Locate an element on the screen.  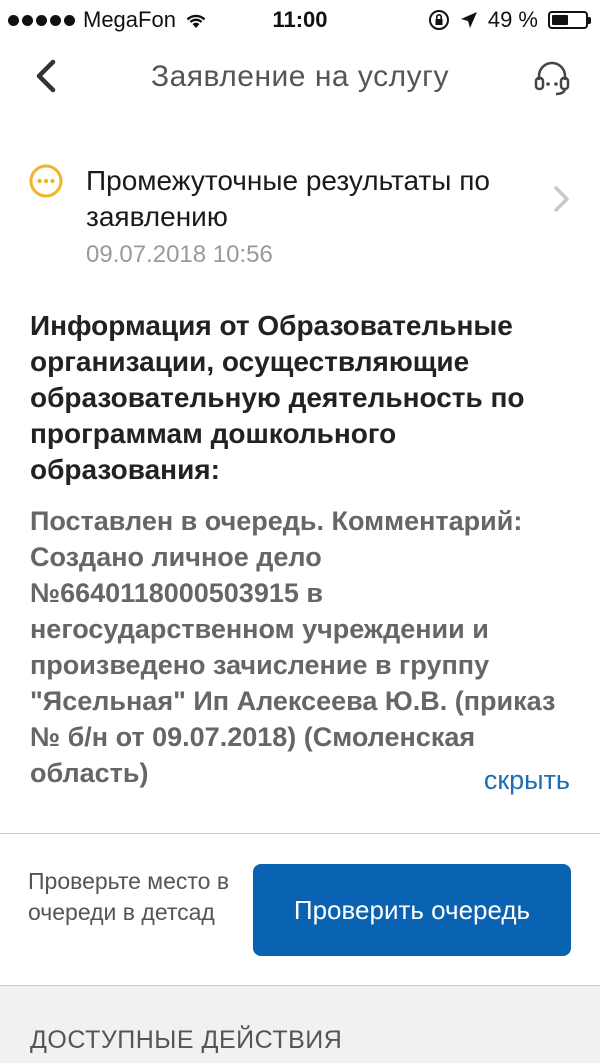
battery-percent: 49 % is located at coordinates (512, 19).